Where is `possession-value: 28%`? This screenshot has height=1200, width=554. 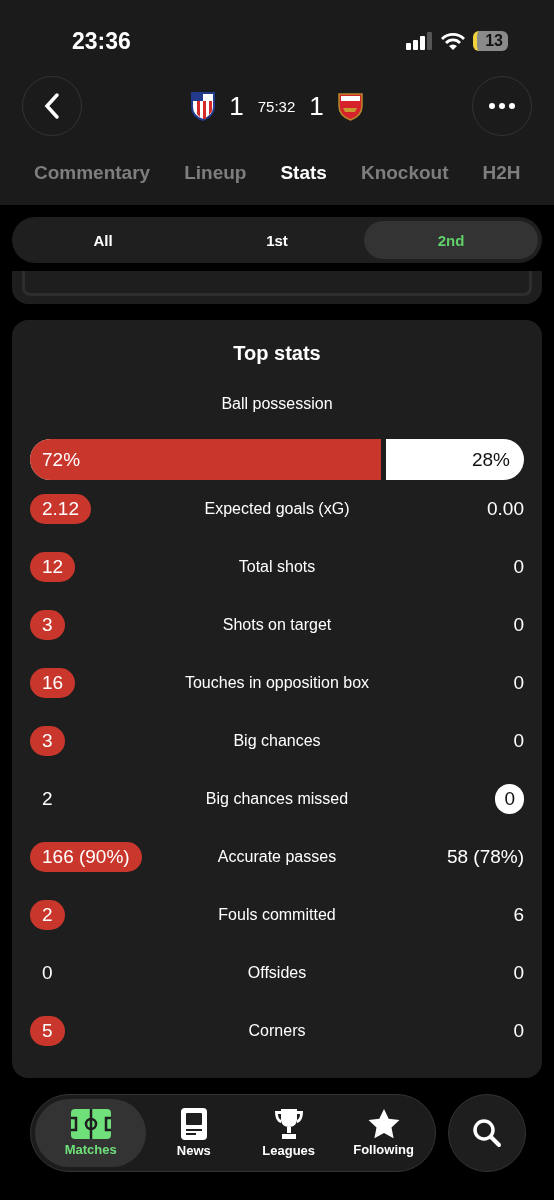 possession-value: 28% is located at coordinates (490, 459).